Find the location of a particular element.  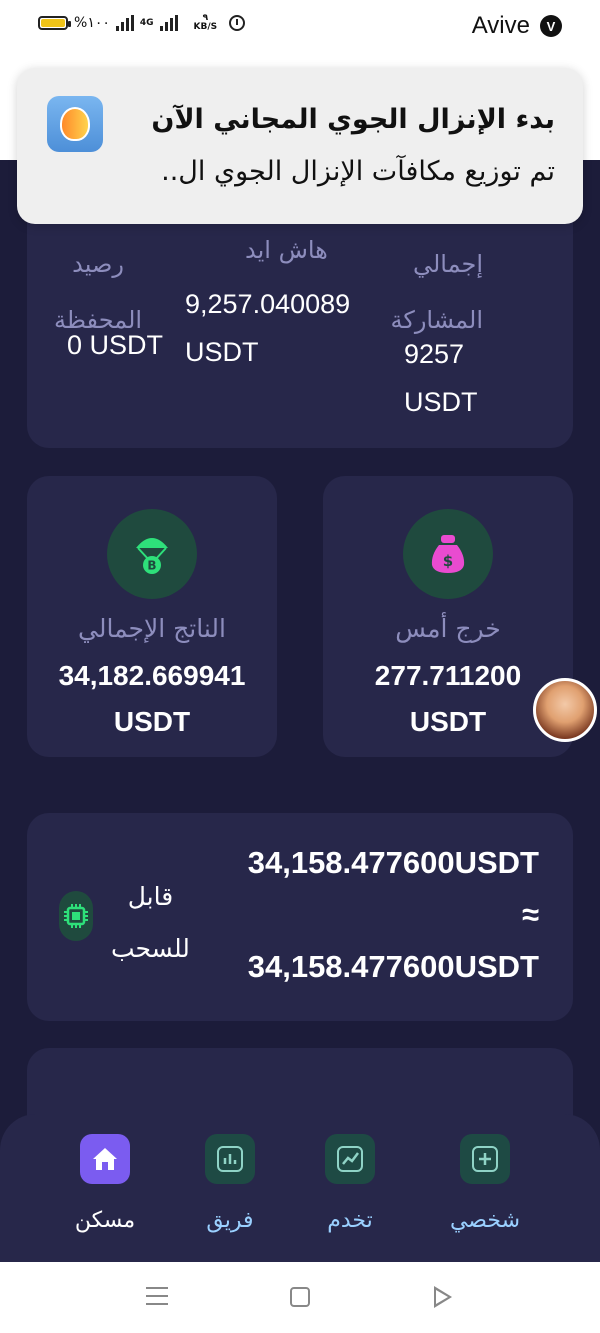

approx-symbol: ≈ is located at coordinates (530, 914).